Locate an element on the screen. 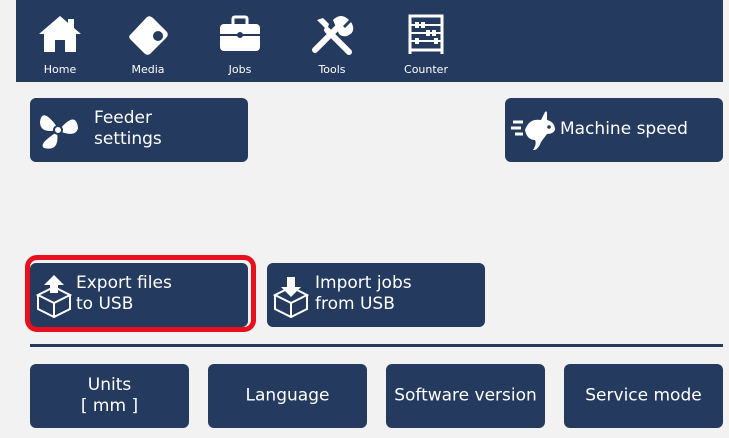  nav-jobs: Jobs is located at coordinates (240, 41).